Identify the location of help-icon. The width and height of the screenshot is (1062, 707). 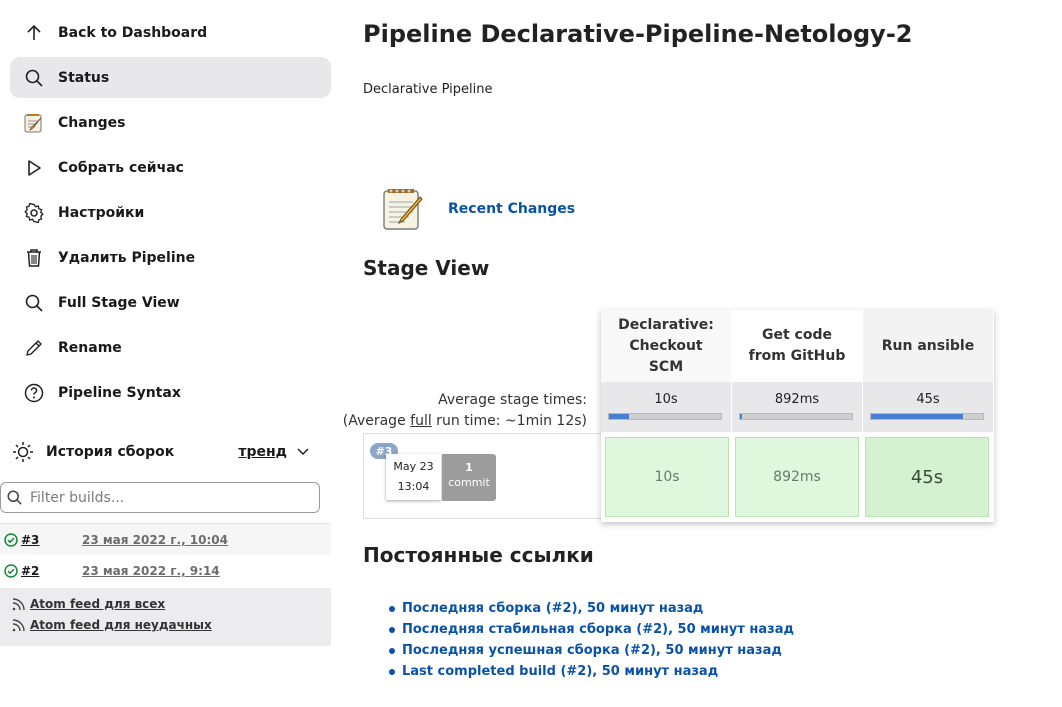
(34, 393).